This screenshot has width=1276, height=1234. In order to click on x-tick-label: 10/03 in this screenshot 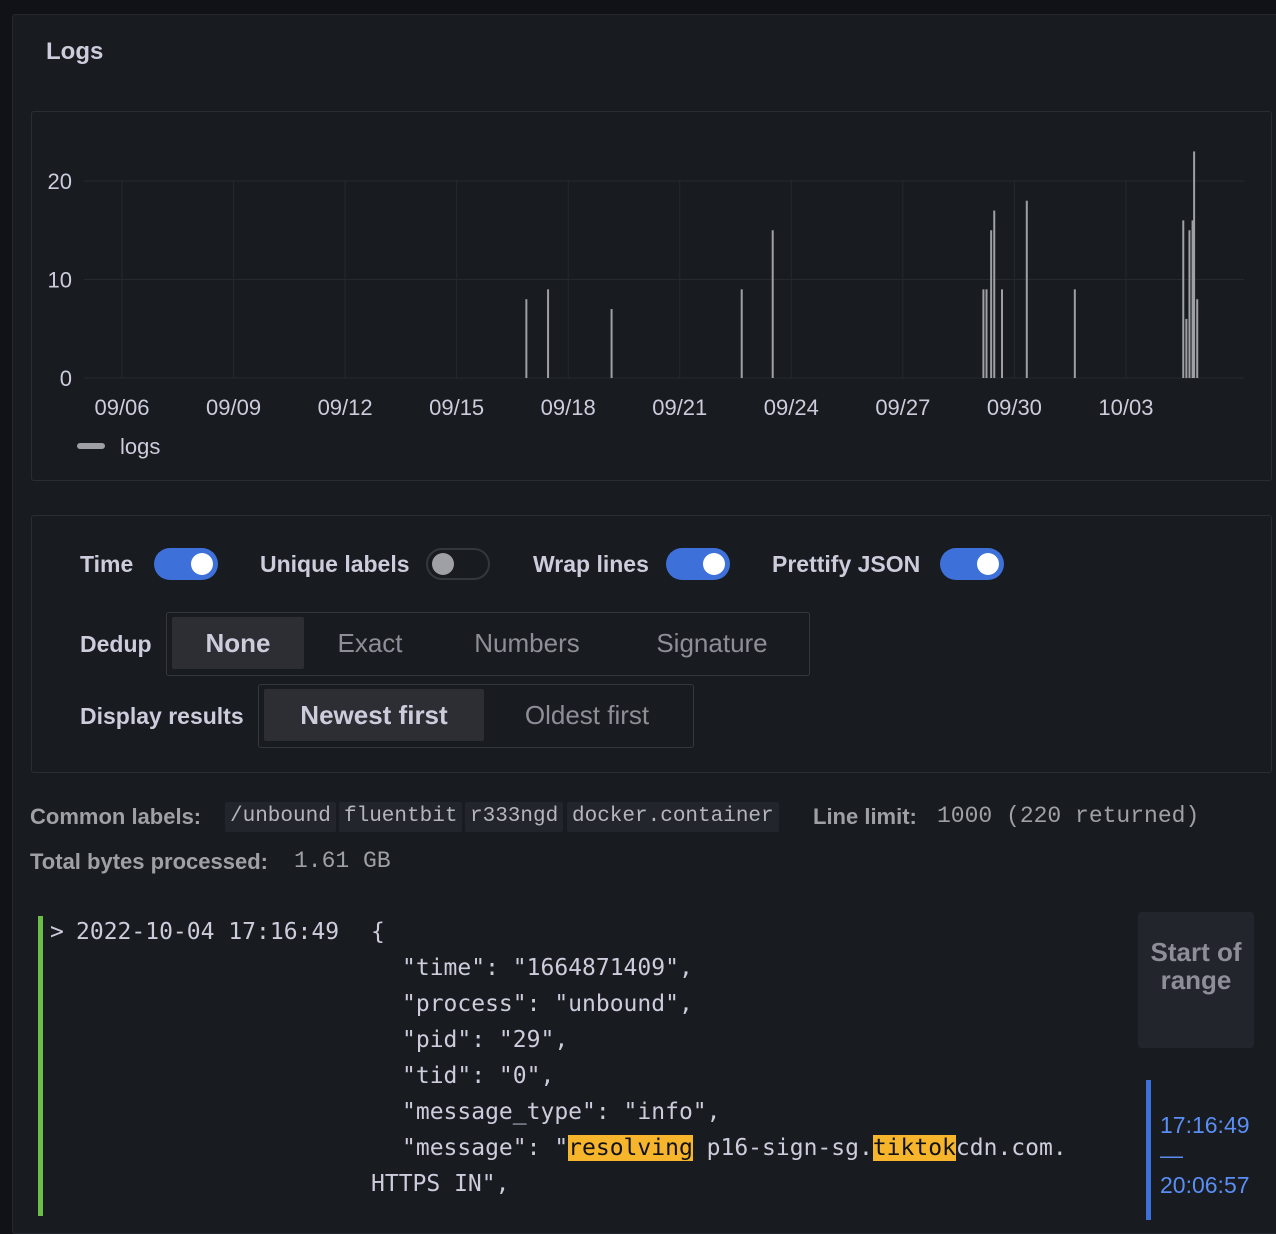, I will do `click(1125, 407)`.